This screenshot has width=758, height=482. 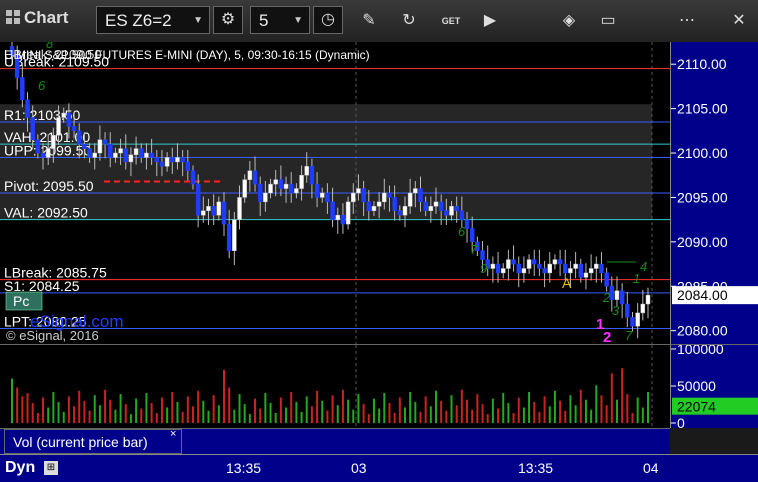 I want to click on level-label: VAL: 2092.50, so click(x=46, y=213).